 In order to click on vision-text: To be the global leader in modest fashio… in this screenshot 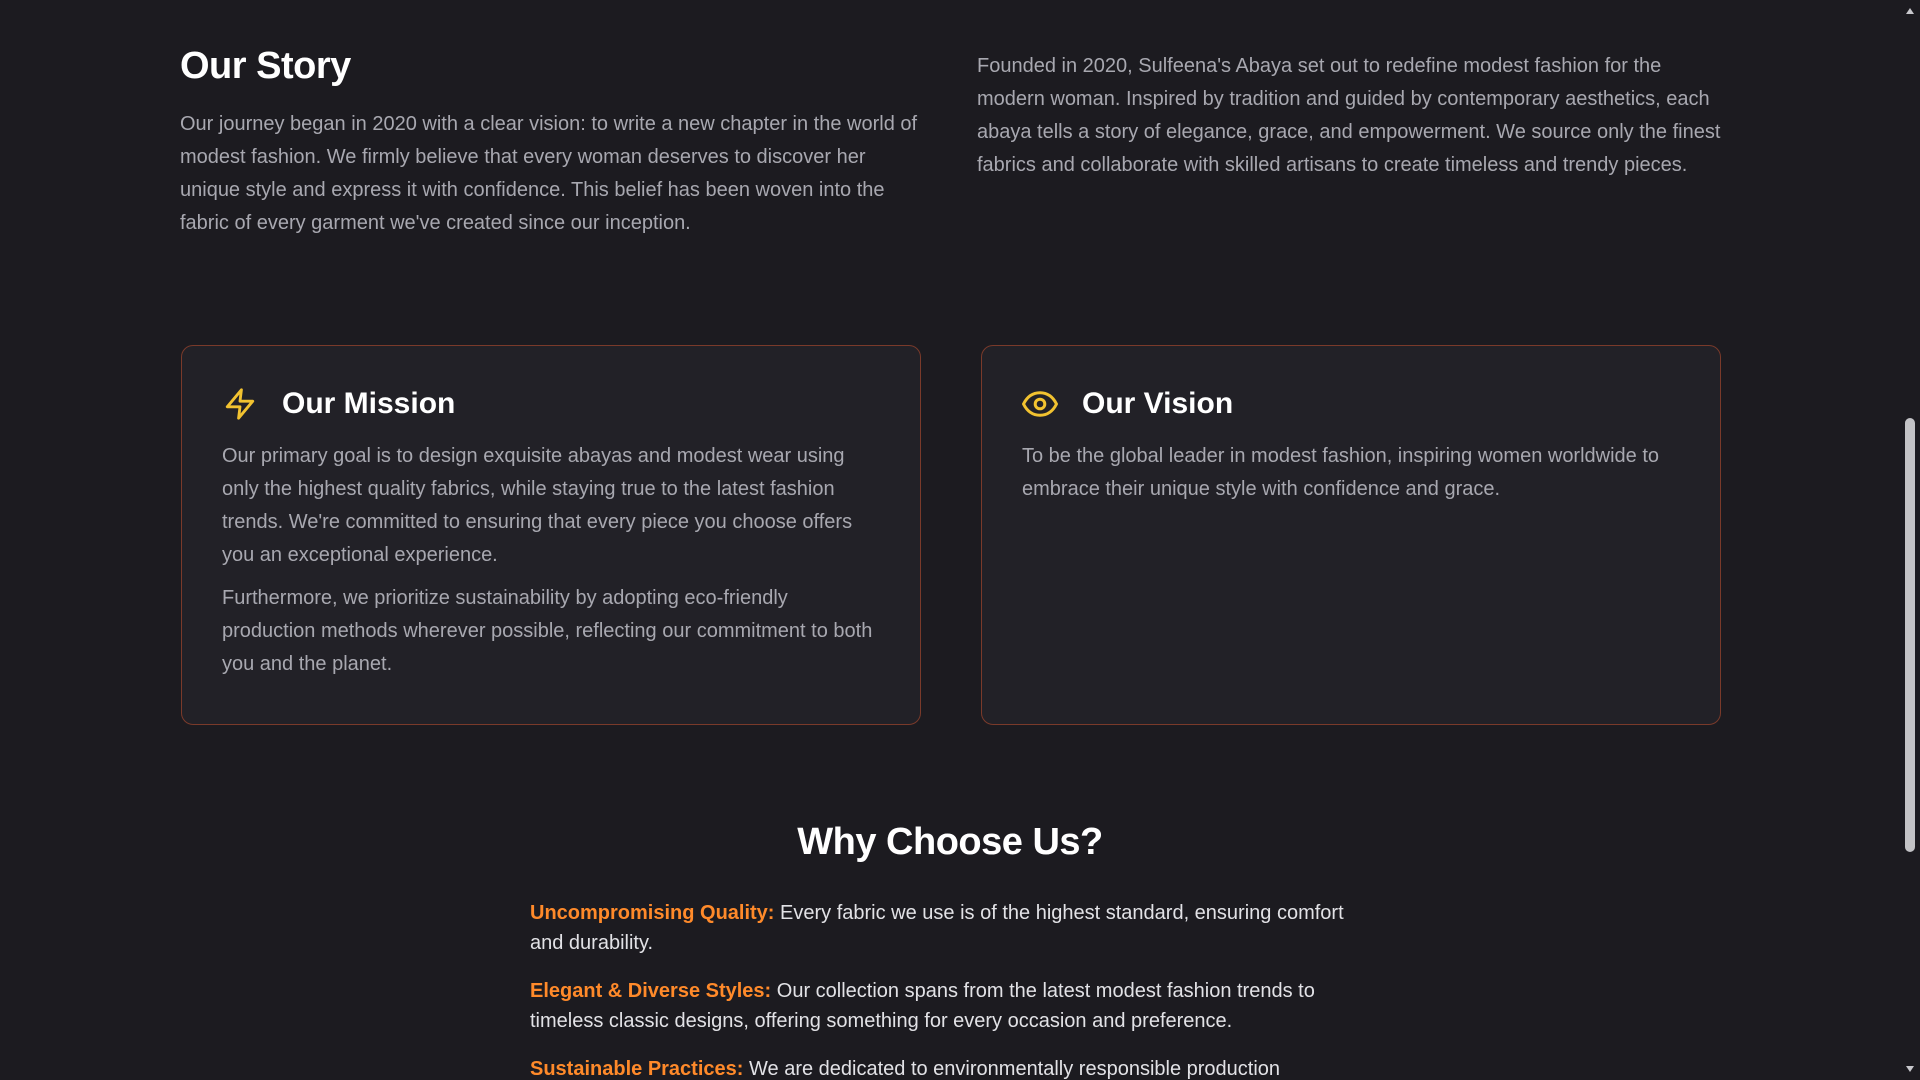, I will do `click(1341, 472)`.